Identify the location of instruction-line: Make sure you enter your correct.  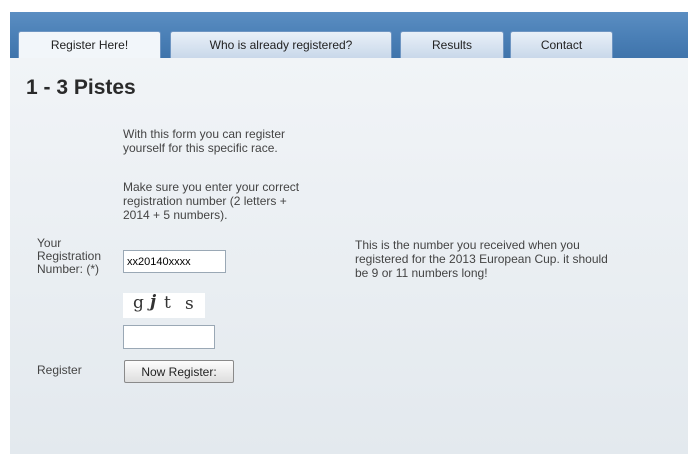
(211, 187).